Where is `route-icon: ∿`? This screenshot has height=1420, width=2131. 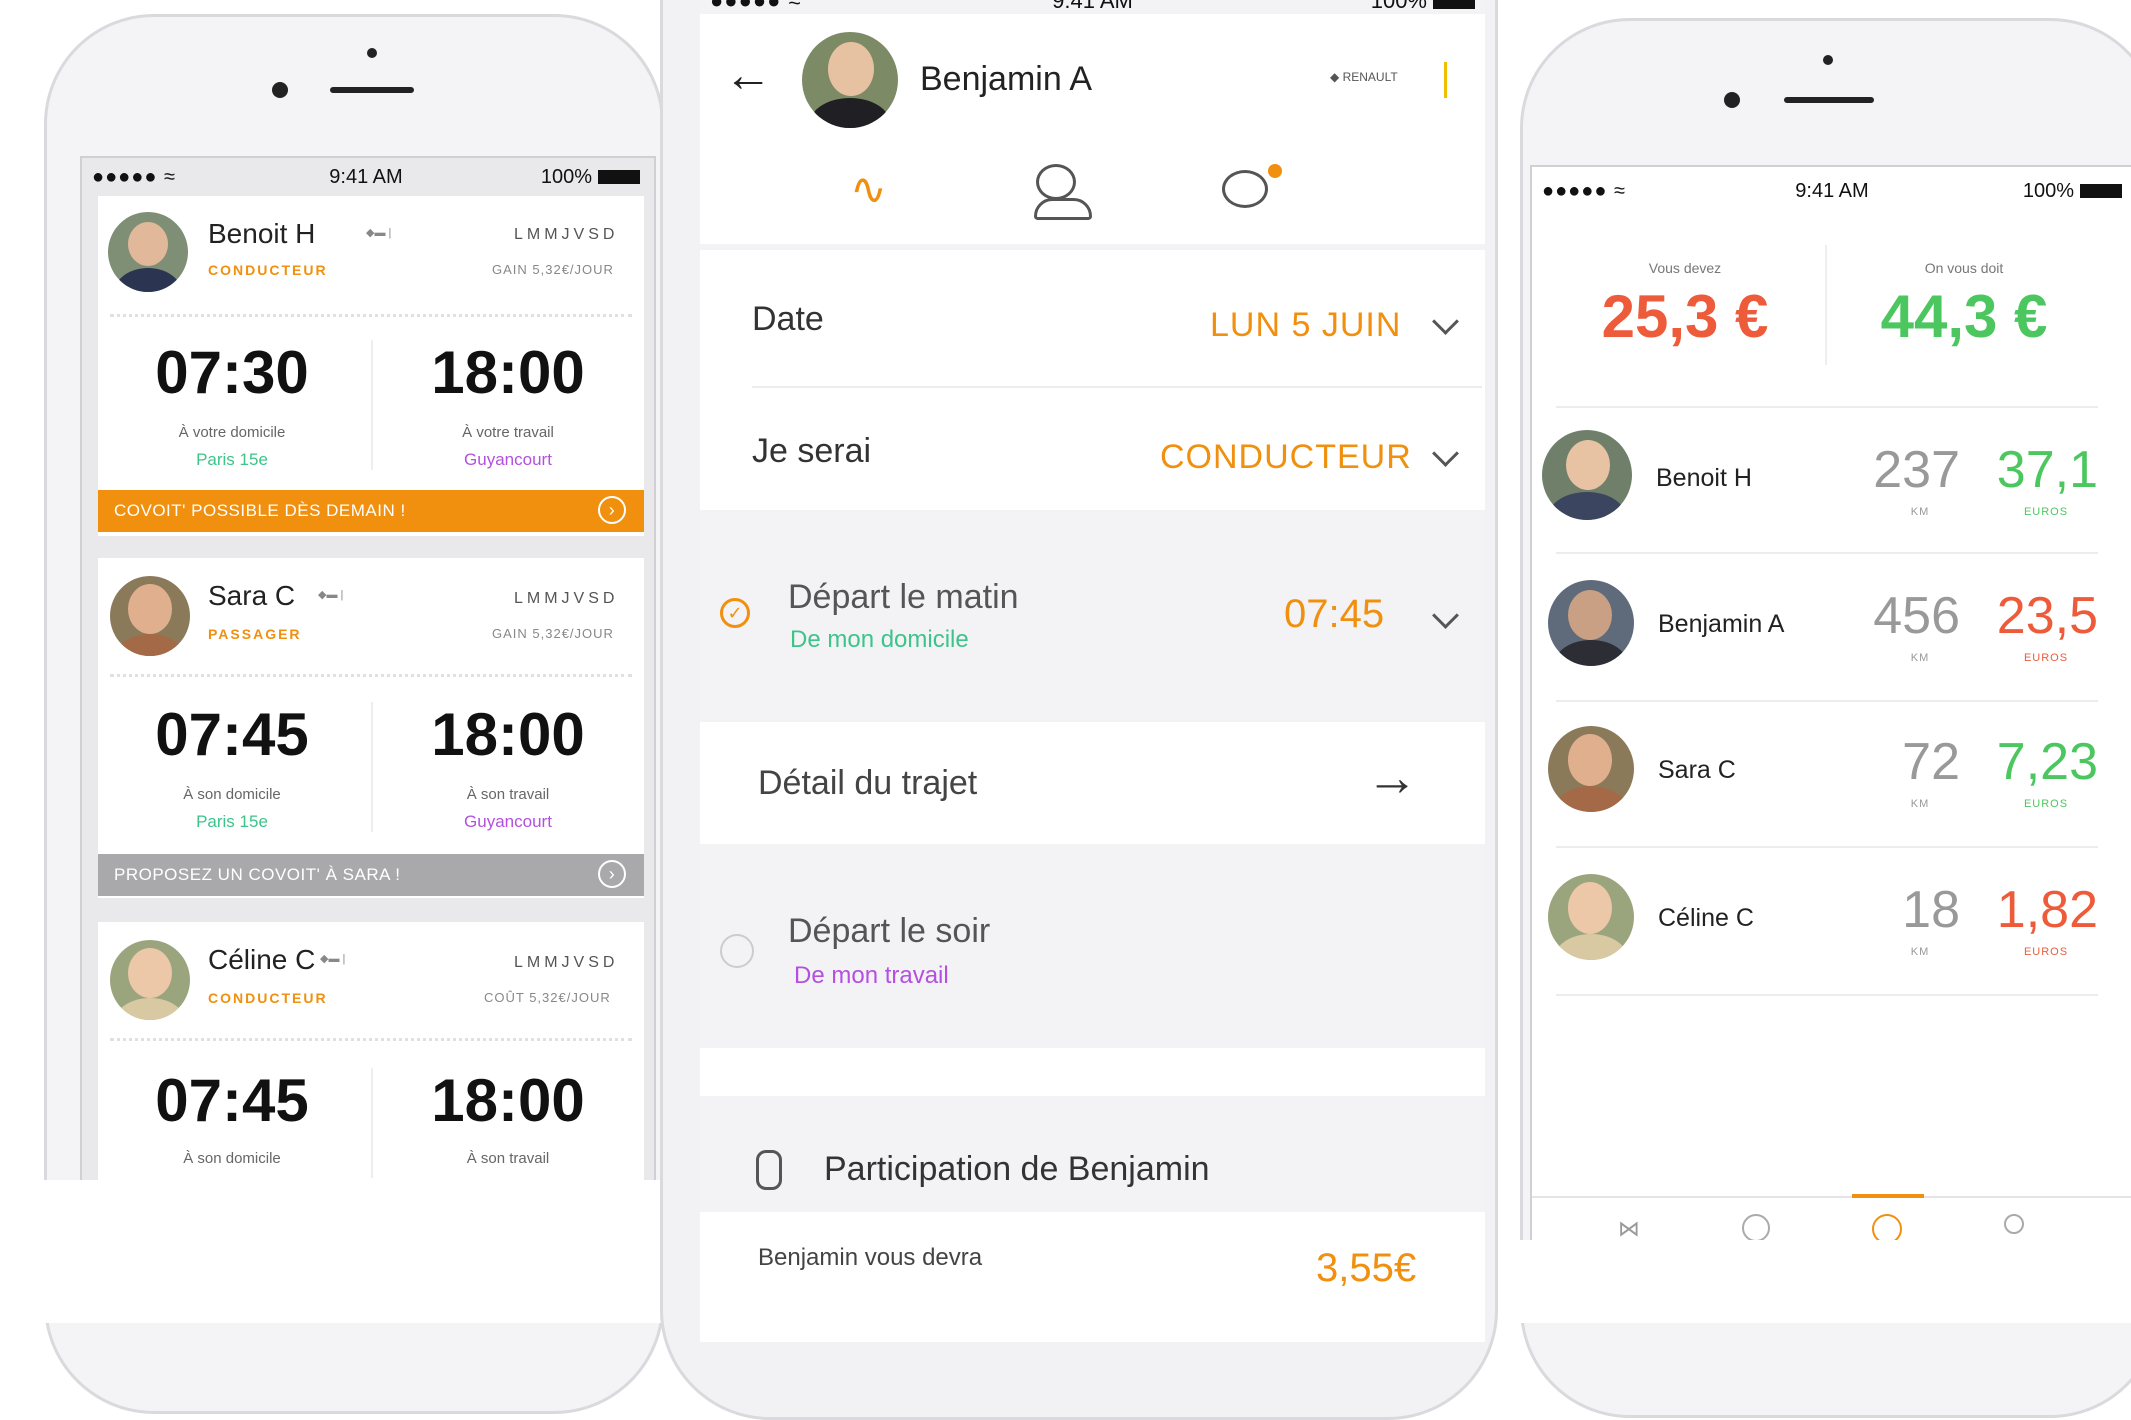 route-icon: ∿ is located at coordinates (868, 189).